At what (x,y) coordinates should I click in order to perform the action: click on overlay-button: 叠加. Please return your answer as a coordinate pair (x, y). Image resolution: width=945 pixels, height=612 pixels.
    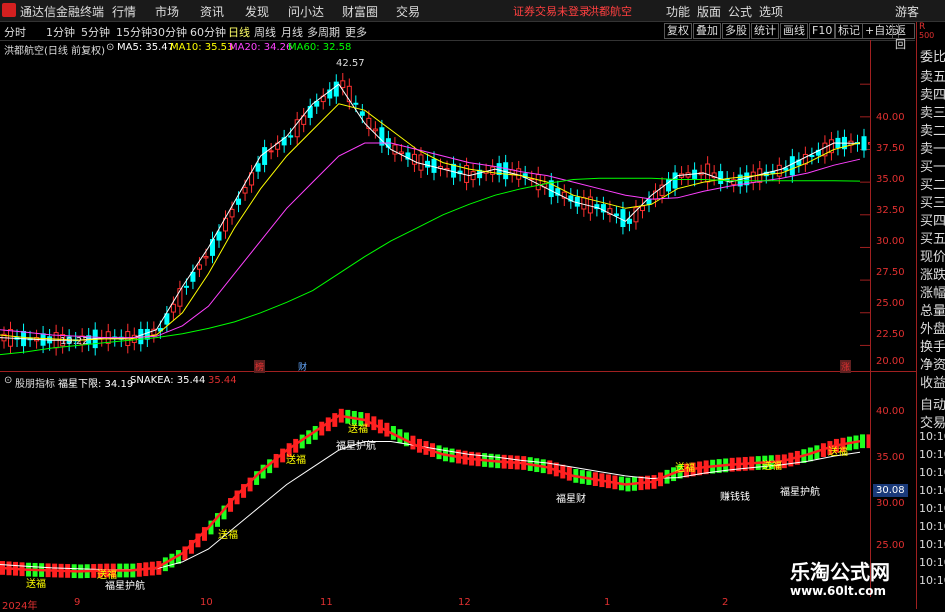
    Looking at the image, I should click on (707, 31).